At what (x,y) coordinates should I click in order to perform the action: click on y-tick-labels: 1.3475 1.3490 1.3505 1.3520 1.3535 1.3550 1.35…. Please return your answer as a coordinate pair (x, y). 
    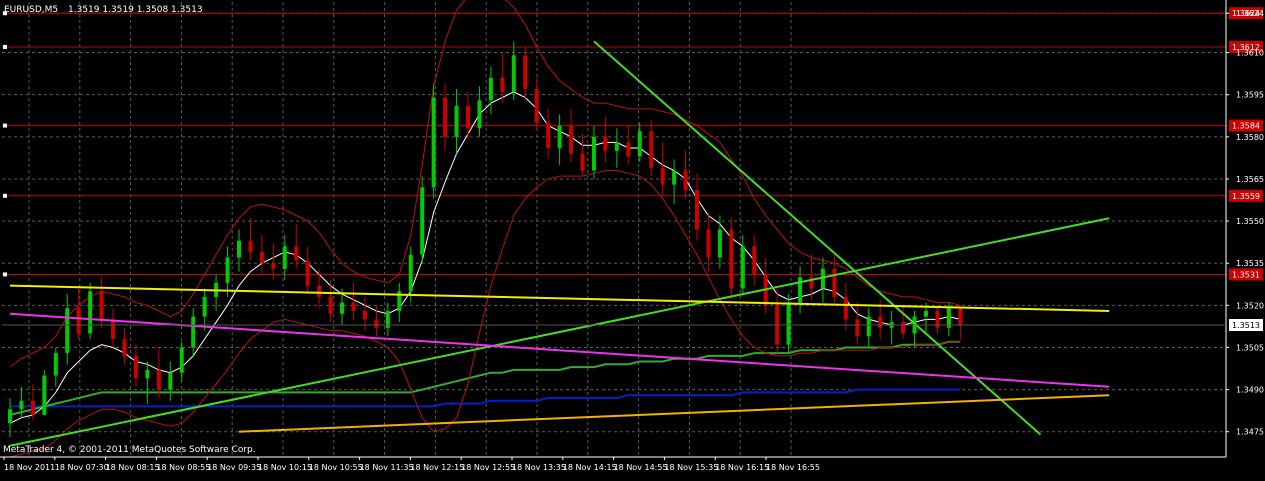
    Looking at the image, I should click on (1245, 223).